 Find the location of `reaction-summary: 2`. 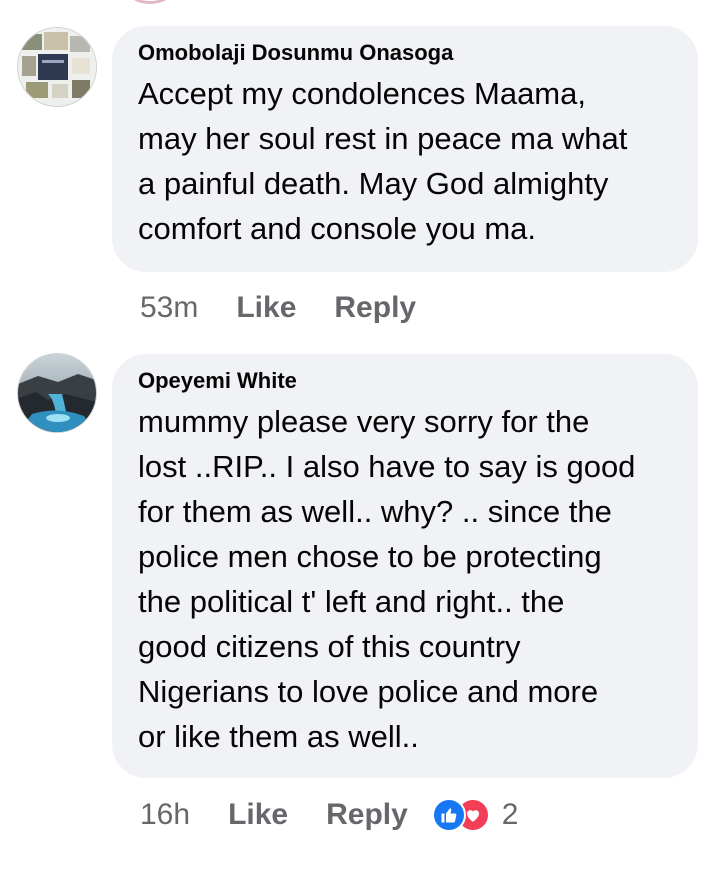

reaction-summary: 2 is located at coordinates (475, 815).